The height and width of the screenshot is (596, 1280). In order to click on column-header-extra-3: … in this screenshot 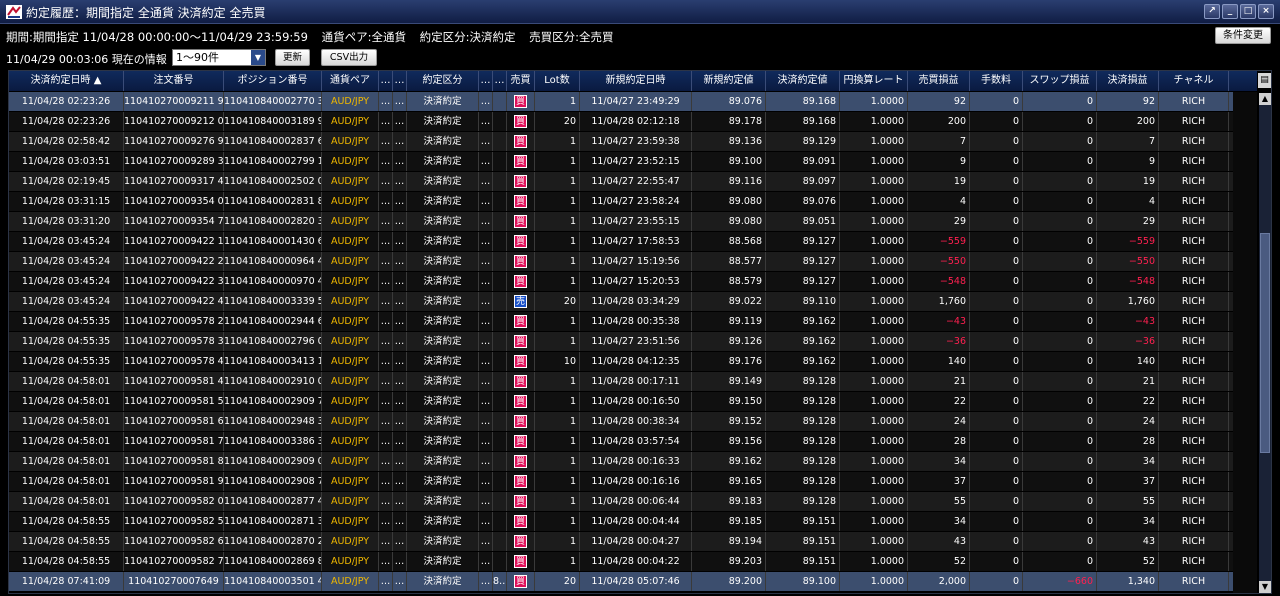, I will do `click(486, 81)`.